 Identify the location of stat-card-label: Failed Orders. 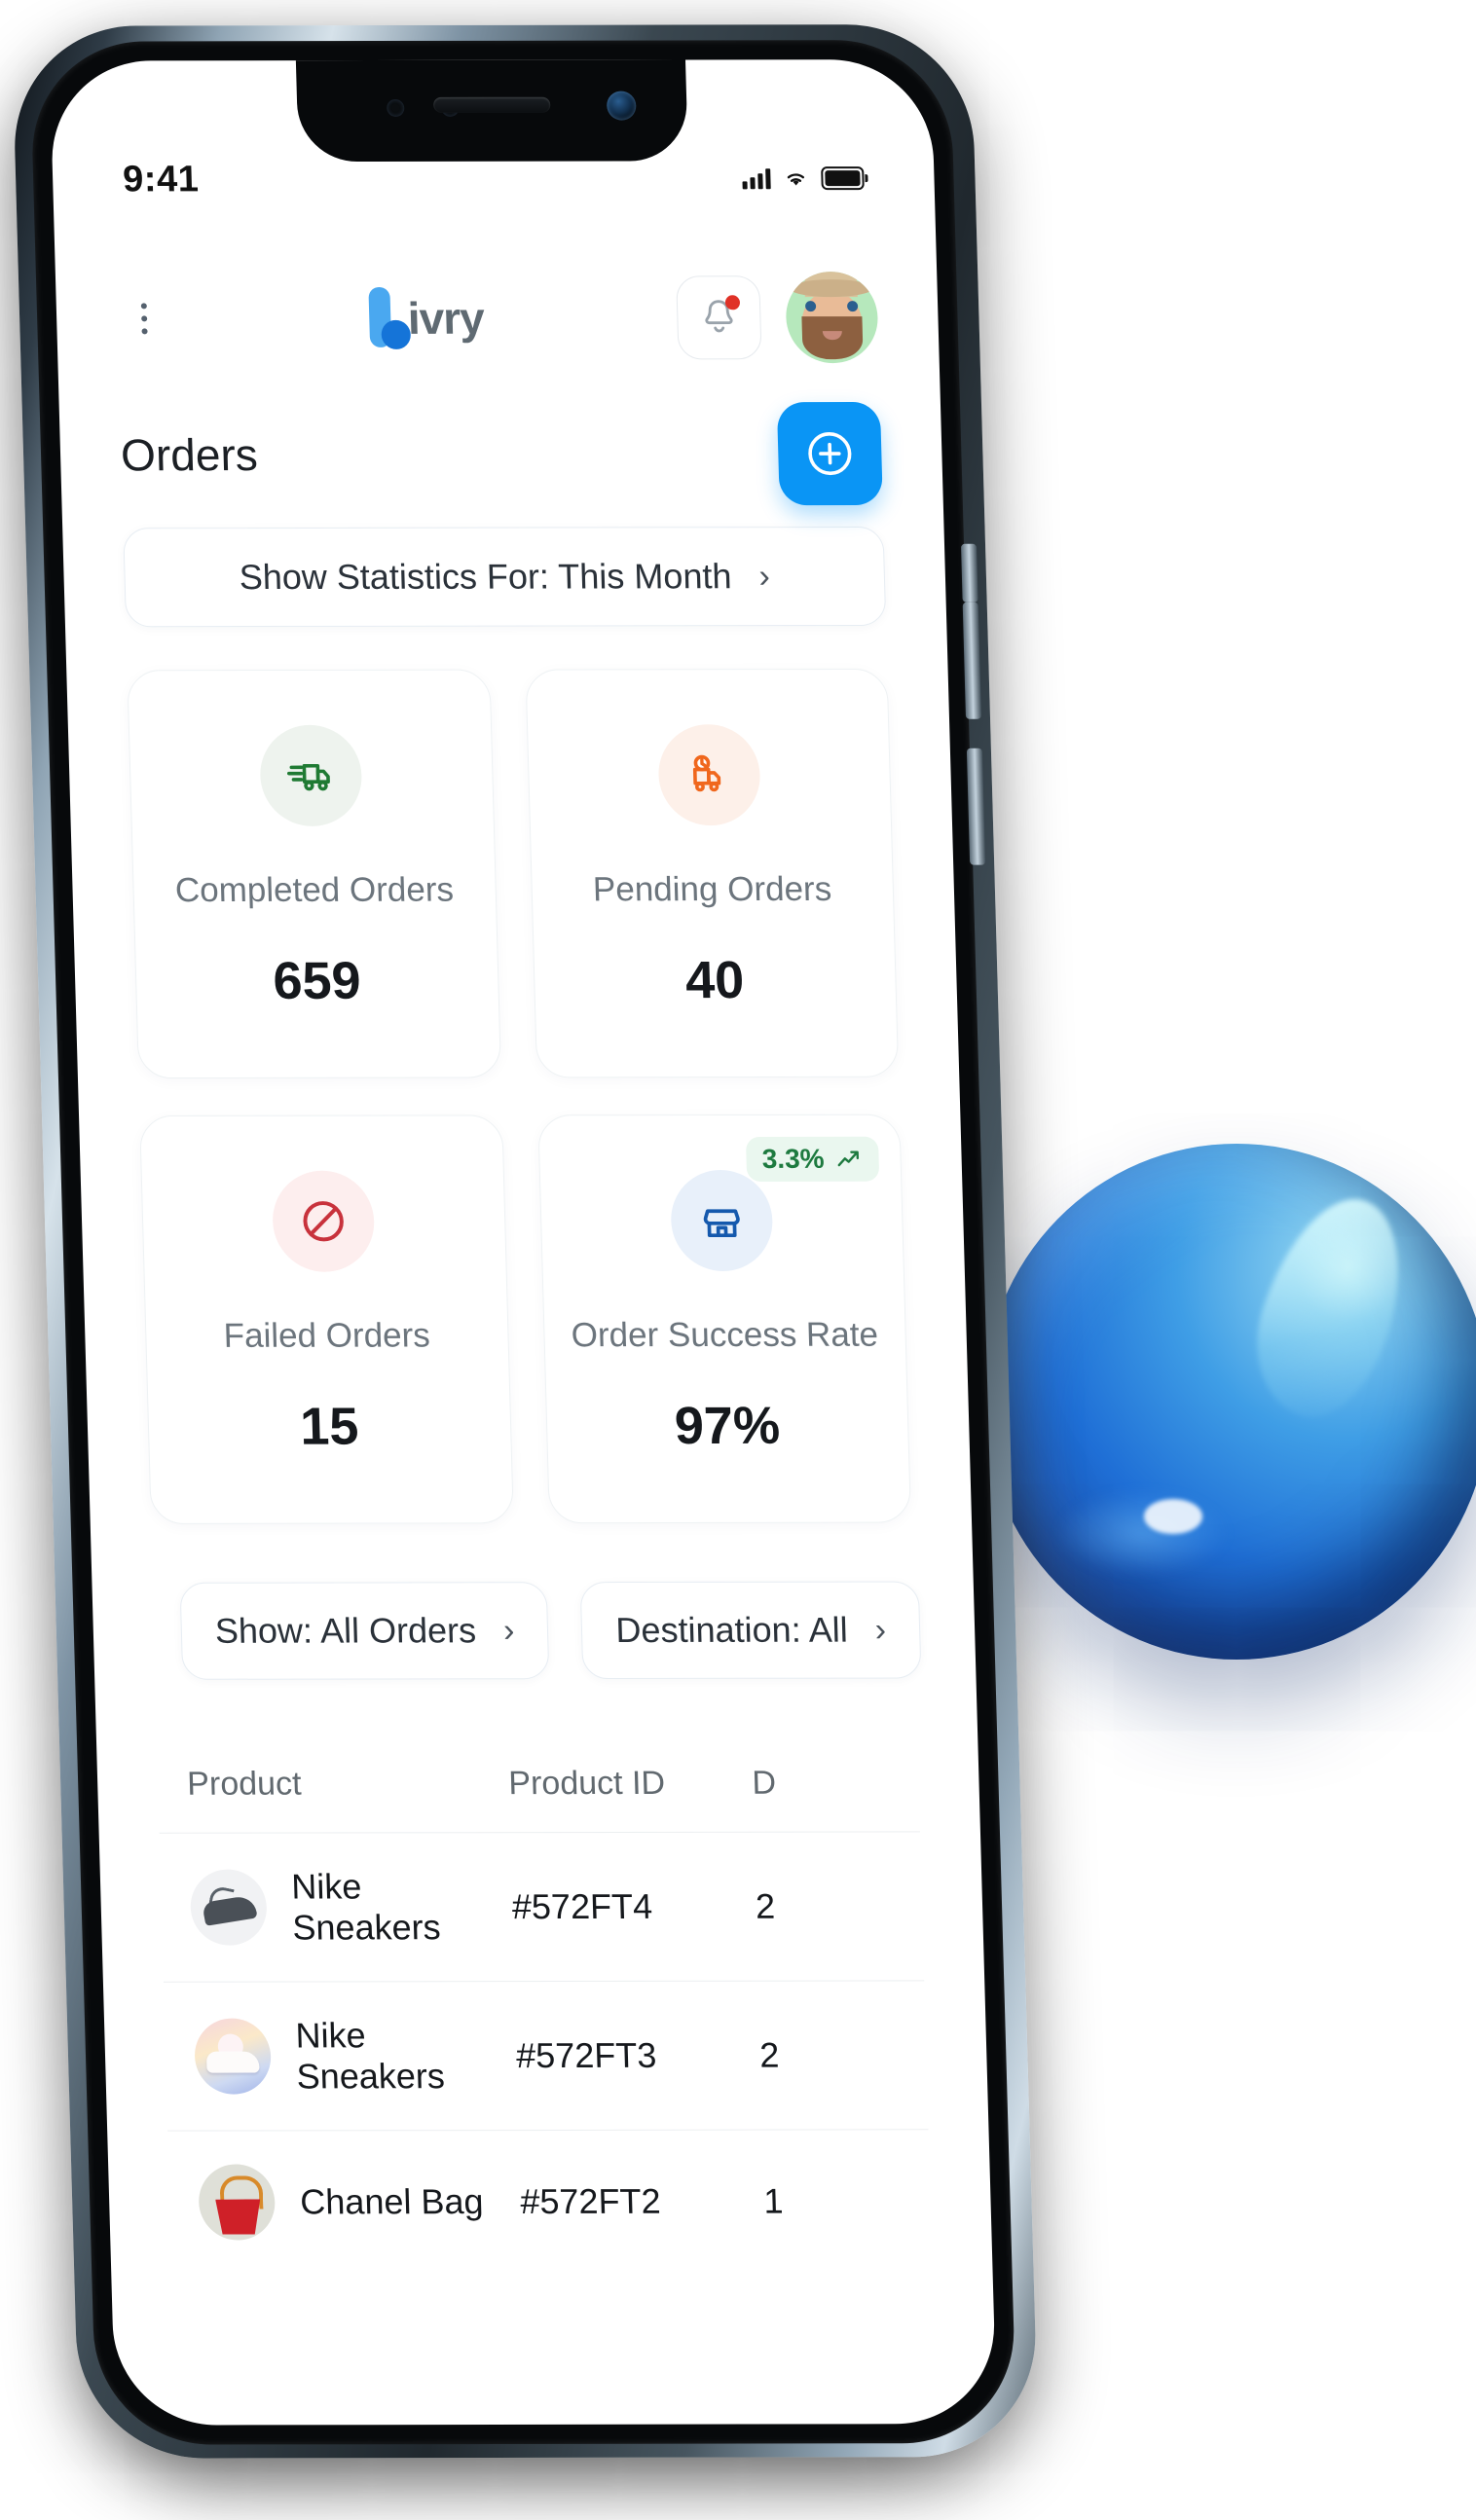
(327, 1335).